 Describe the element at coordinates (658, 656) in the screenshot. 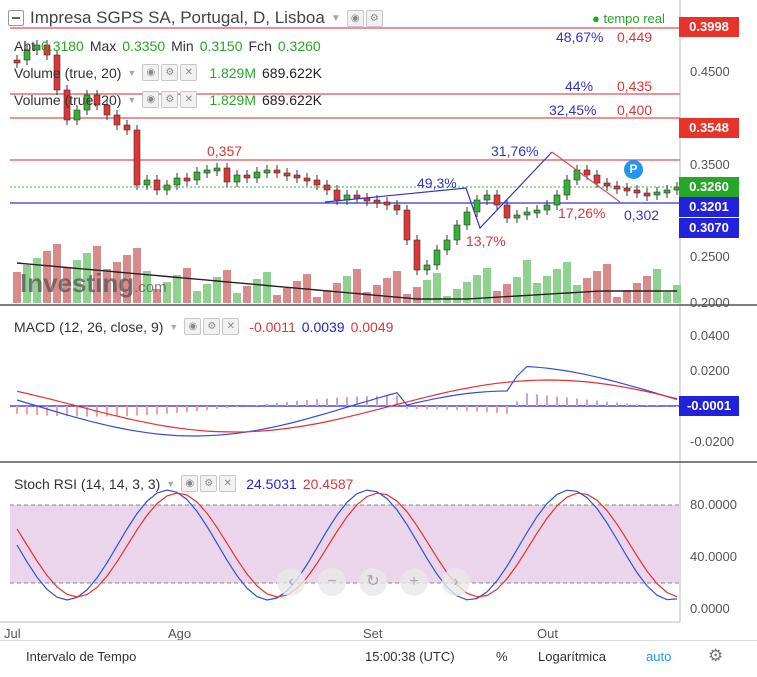

I see `auto-button: auto` at that location.